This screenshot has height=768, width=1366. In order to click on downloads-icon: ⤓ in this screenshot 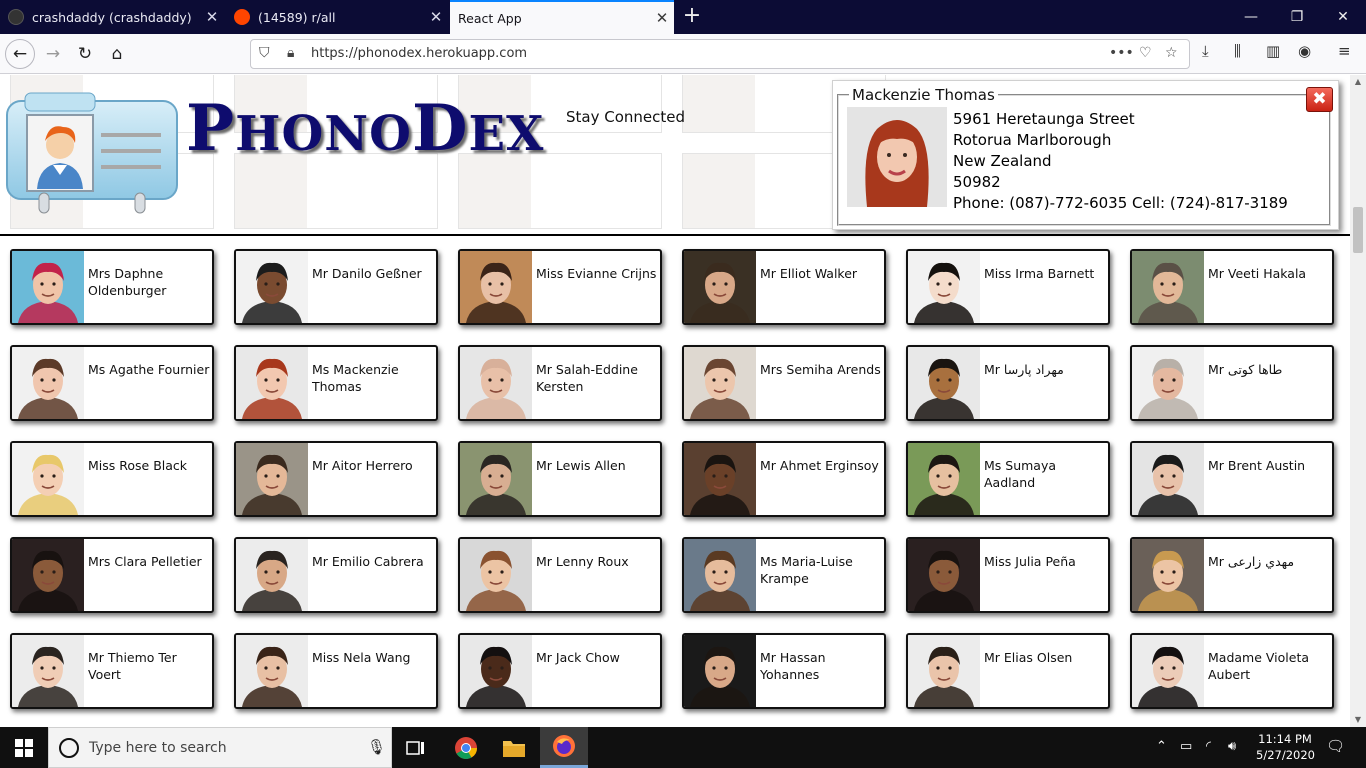, I will do `click(1205, 51)`.